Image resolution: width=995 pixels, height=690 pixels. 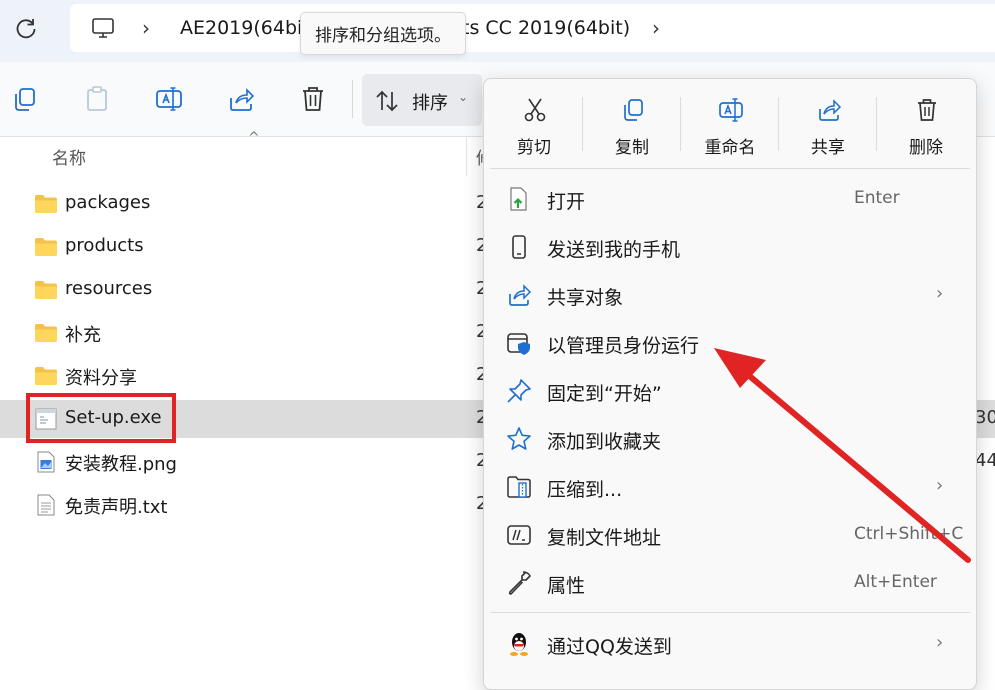 I want to click on zip-icon, so click(x=519, y=487).